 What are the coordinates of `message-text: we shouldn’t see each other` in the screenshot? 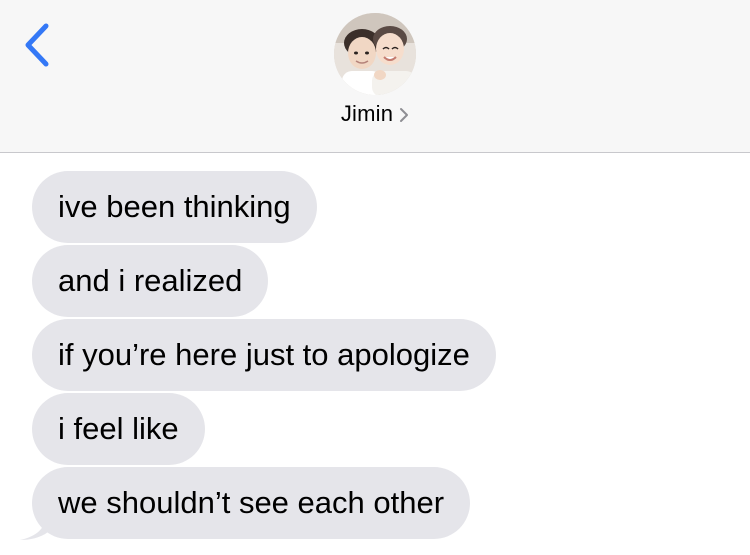 It's located at (251, 502).